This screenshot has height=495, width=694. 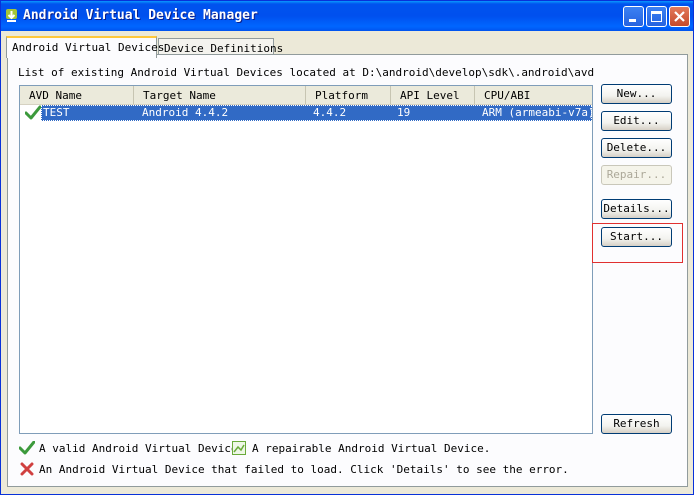 What do you see at coordinates (140, 15) in the screenshot?
I see `window-title: Android Virtual Device Manager` at bounding box center [140, 15].